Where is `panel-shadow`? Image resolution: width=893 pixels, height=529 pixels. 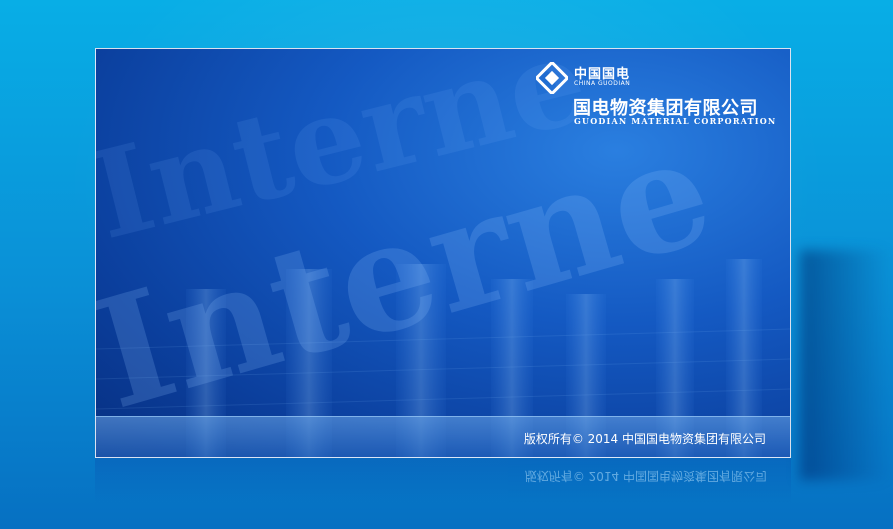 panel-shadow is located at coordinates (845, 365).